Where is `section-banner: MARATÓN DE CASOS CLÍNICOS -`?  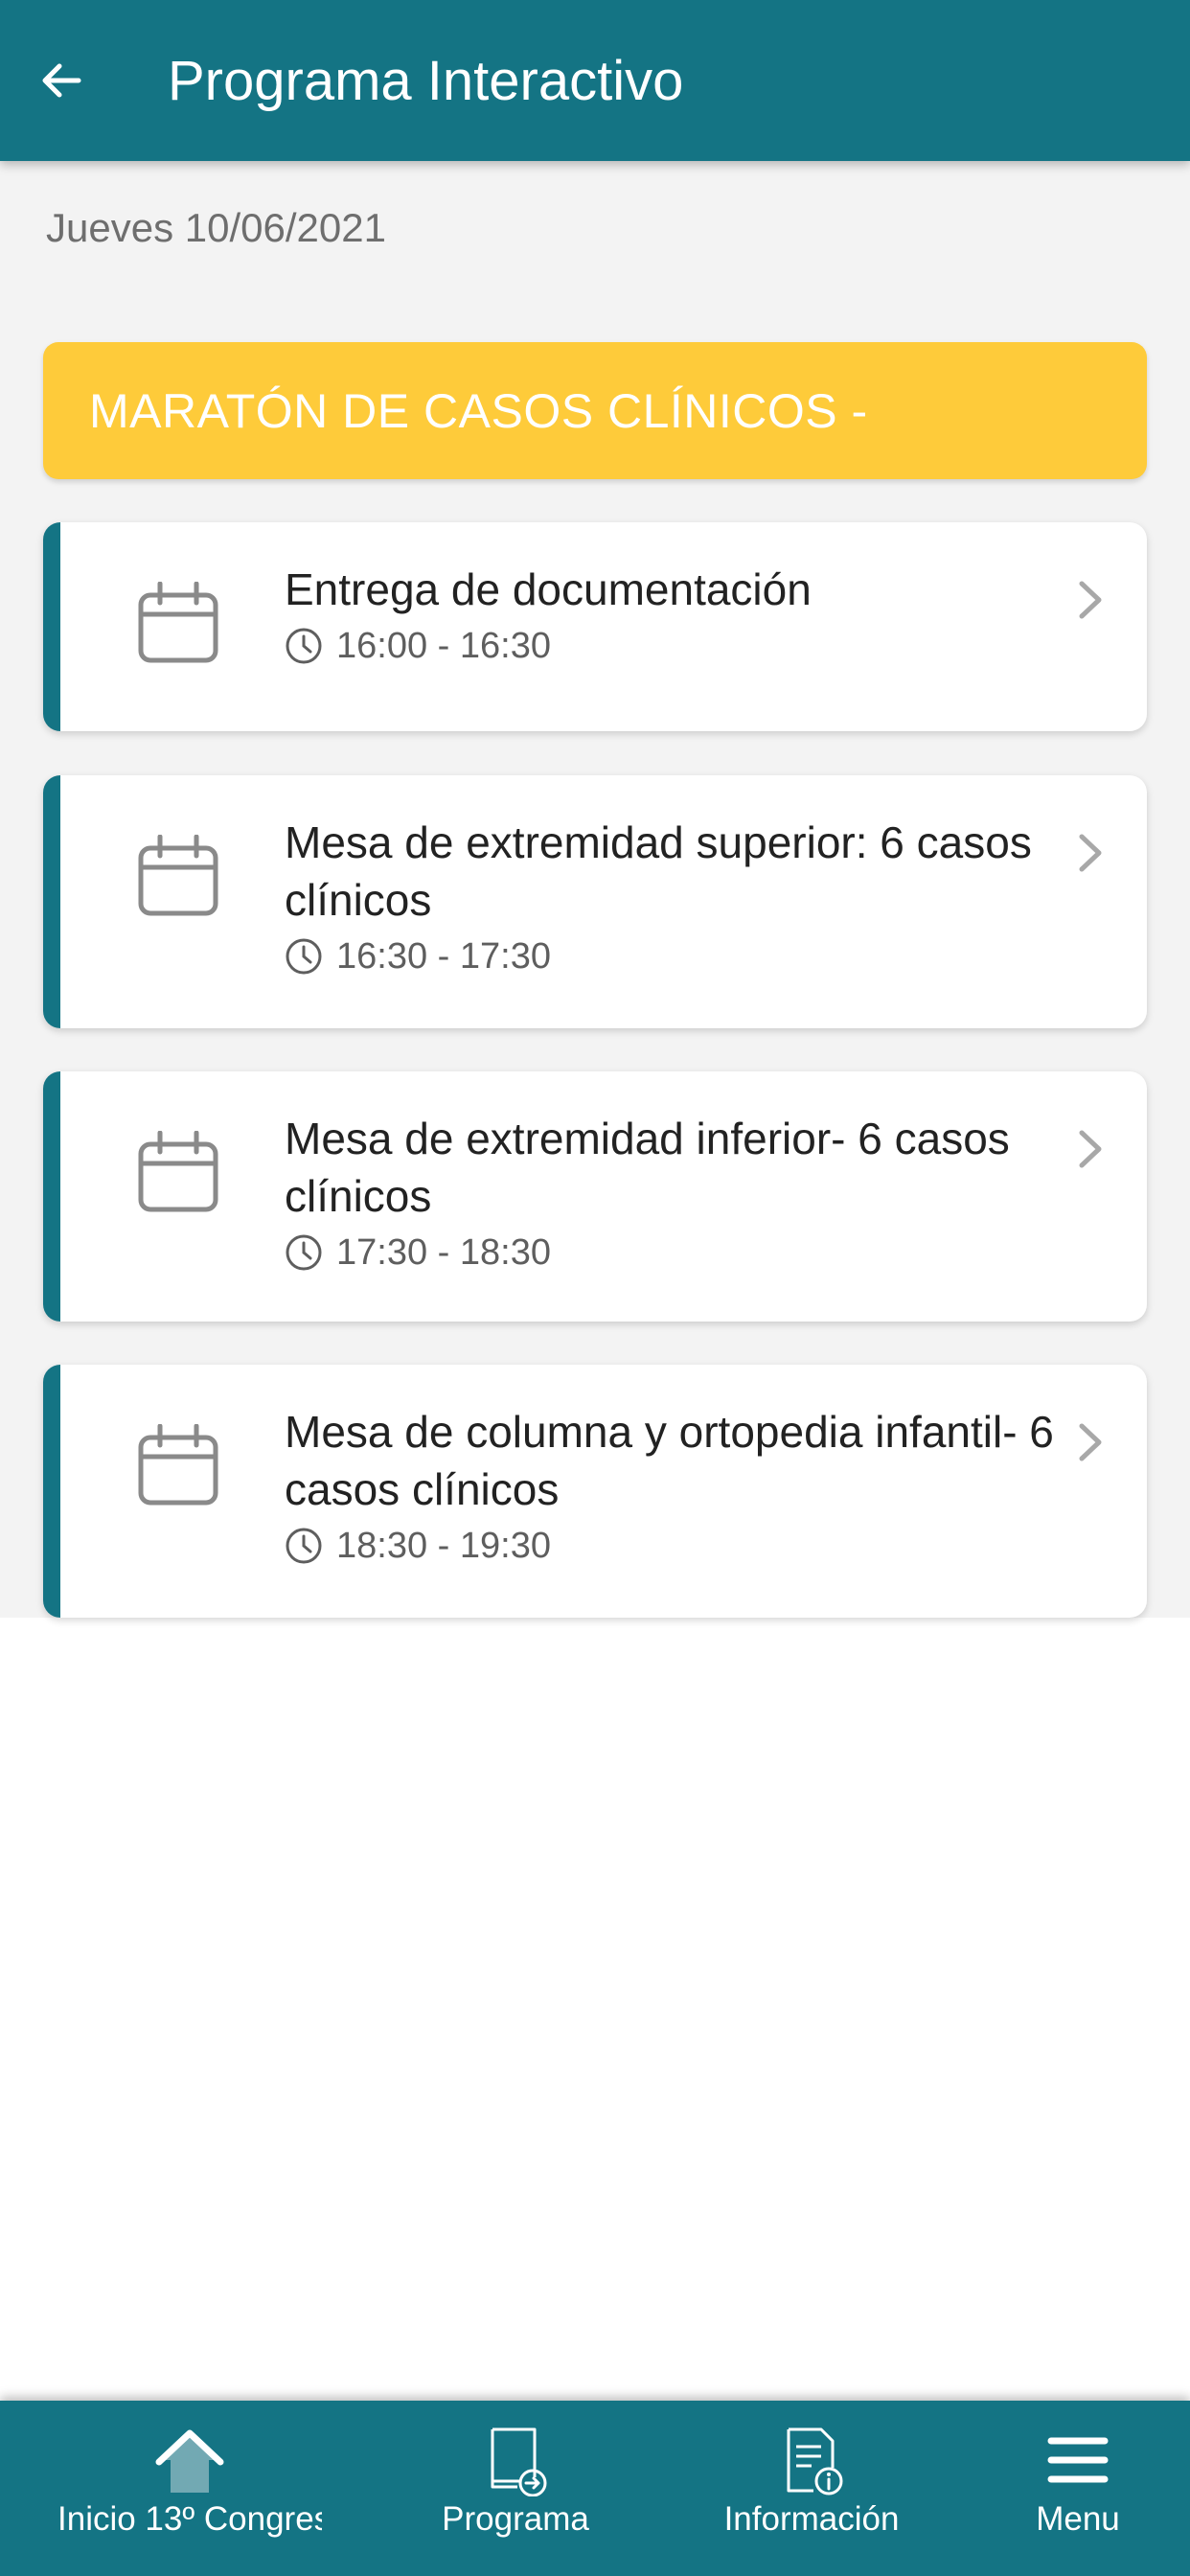
section-banner: MARATÓN DE CASOS CLÍNICOS - is located at coordinates (595, 410).